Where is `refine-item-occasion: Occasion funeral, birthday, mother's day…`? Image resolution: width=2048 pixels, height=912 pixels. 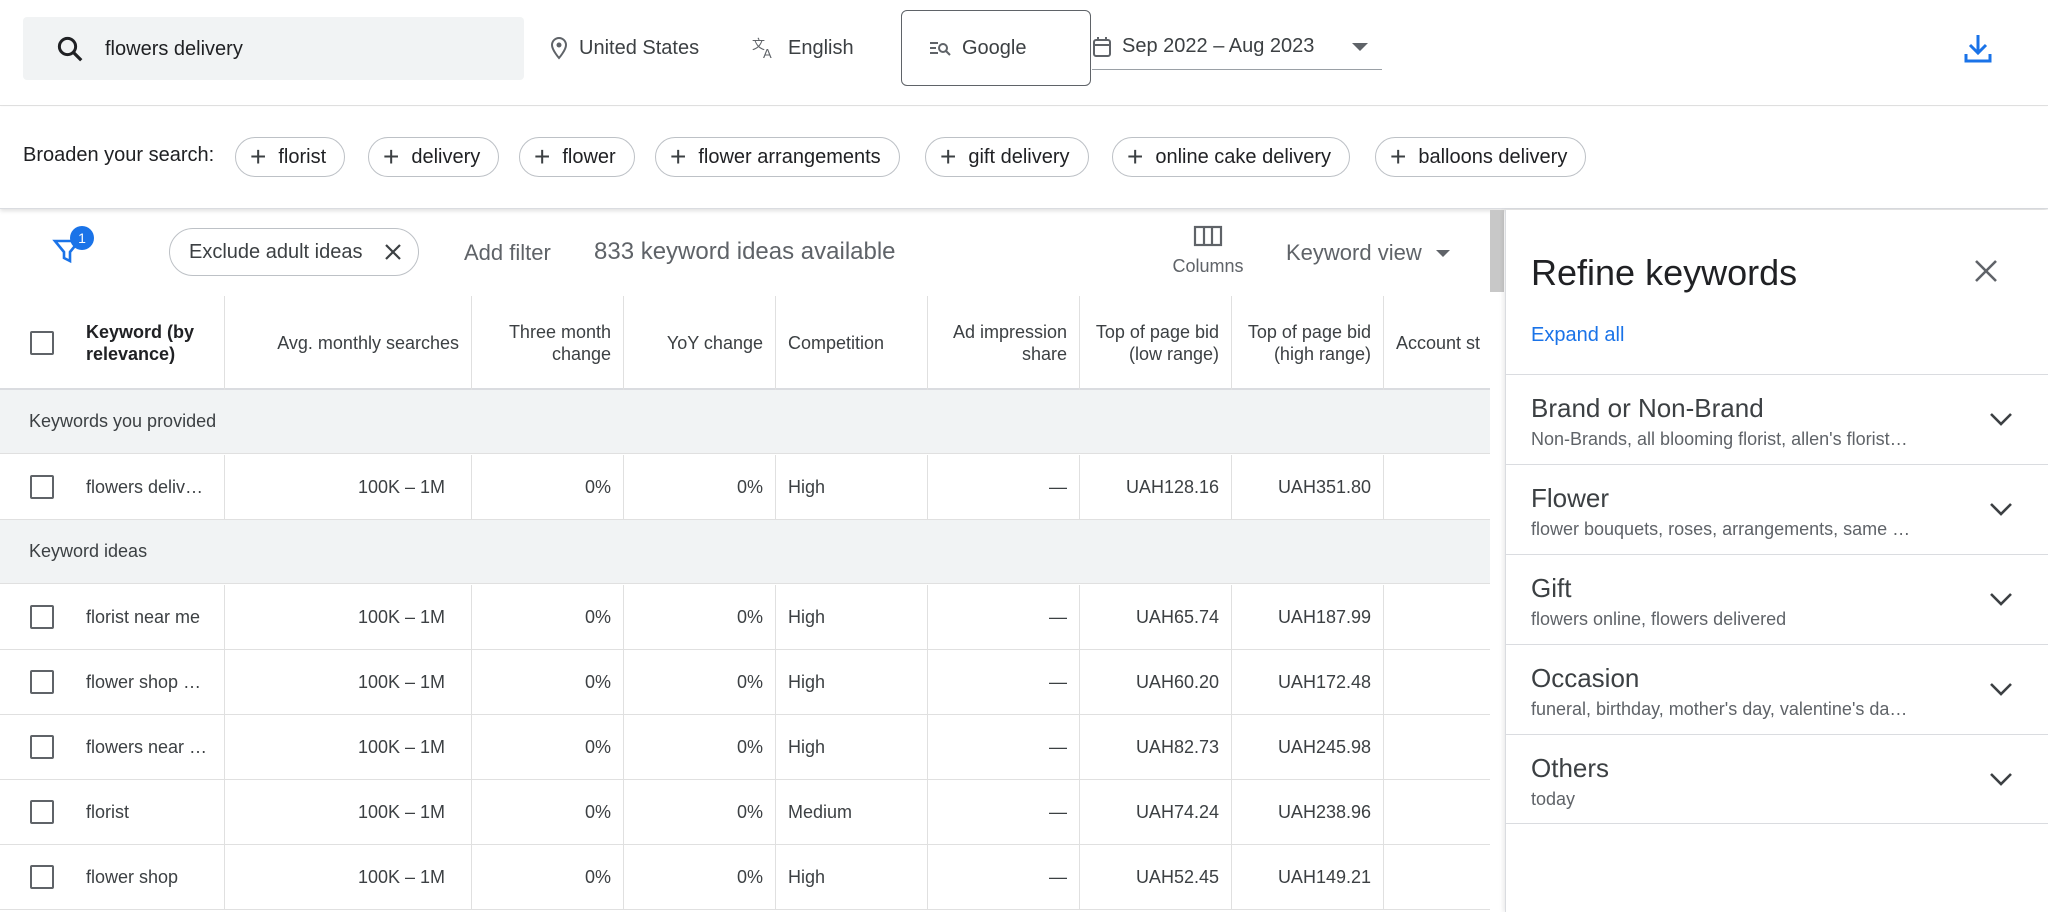
refine-item-occasion: Occasion funeral, birthday, mother's day… is located at coordinates (1777, 689).